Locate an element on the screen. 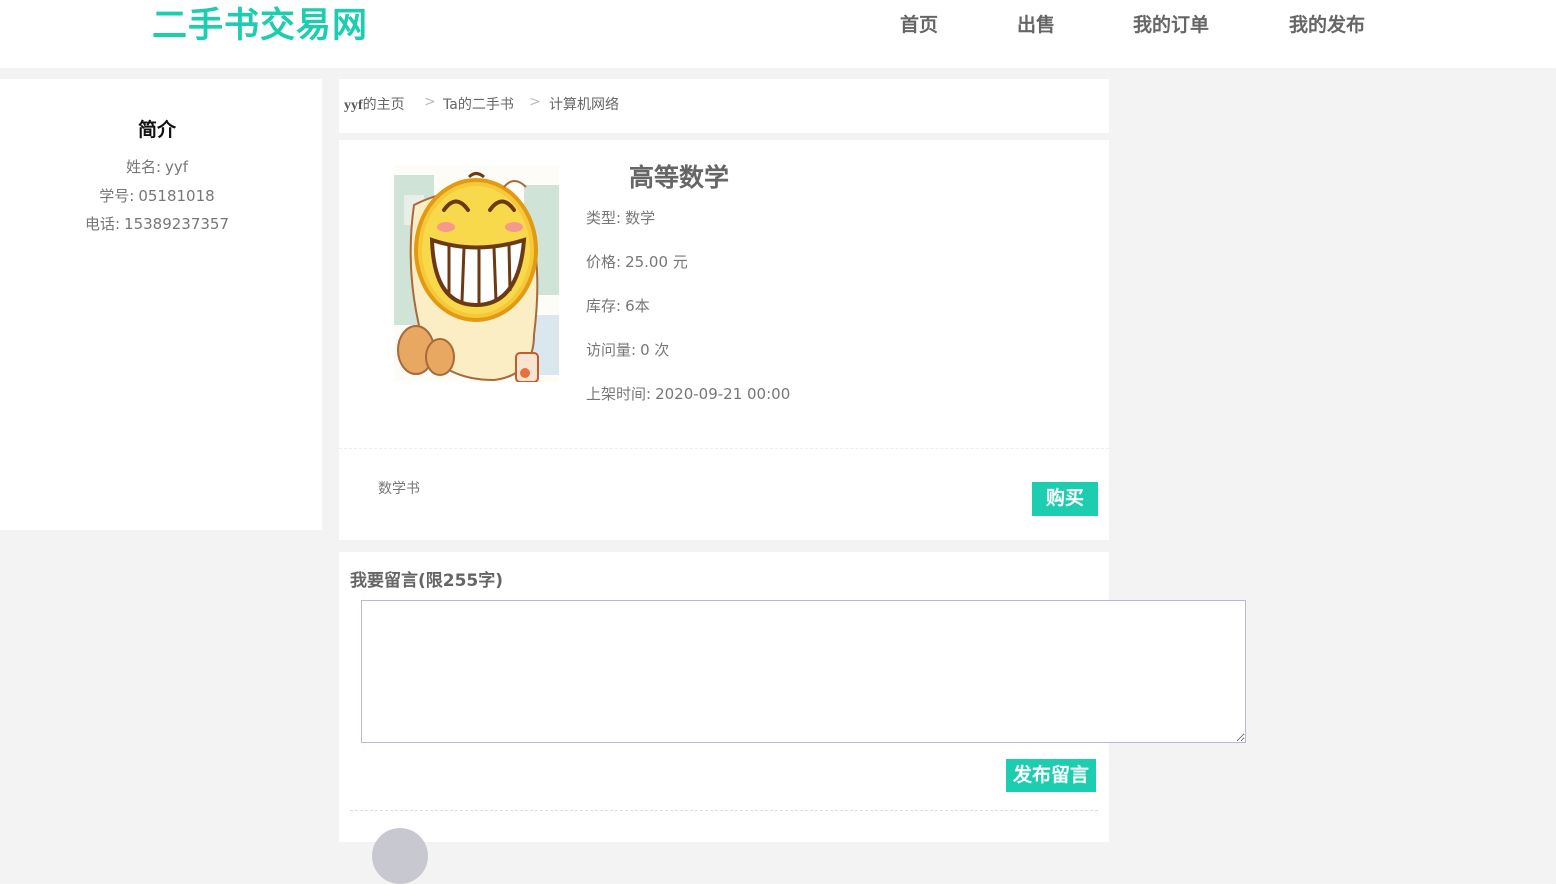 Image resolution: width=1556 pixels, height=884 pixels. comment-divider is located at coordinates (724, 810).